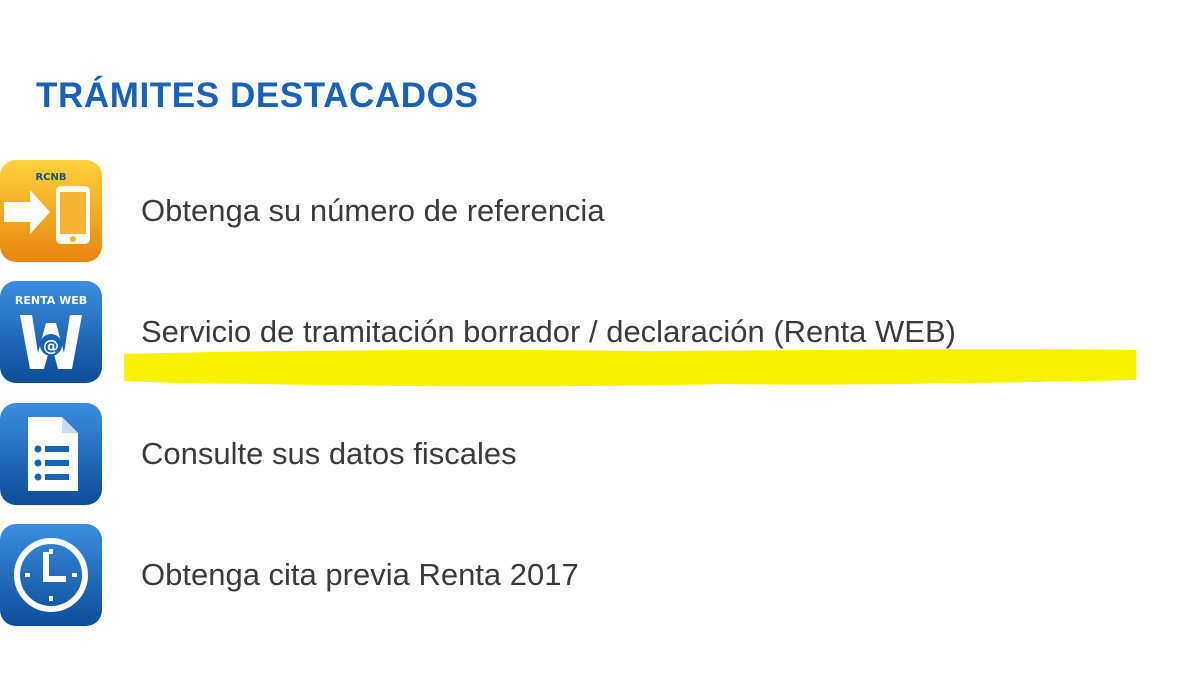  What do you see at coordinates (51, 454) in the screenshot?
I see `document-list-icon` at bounding box center [51, 454].